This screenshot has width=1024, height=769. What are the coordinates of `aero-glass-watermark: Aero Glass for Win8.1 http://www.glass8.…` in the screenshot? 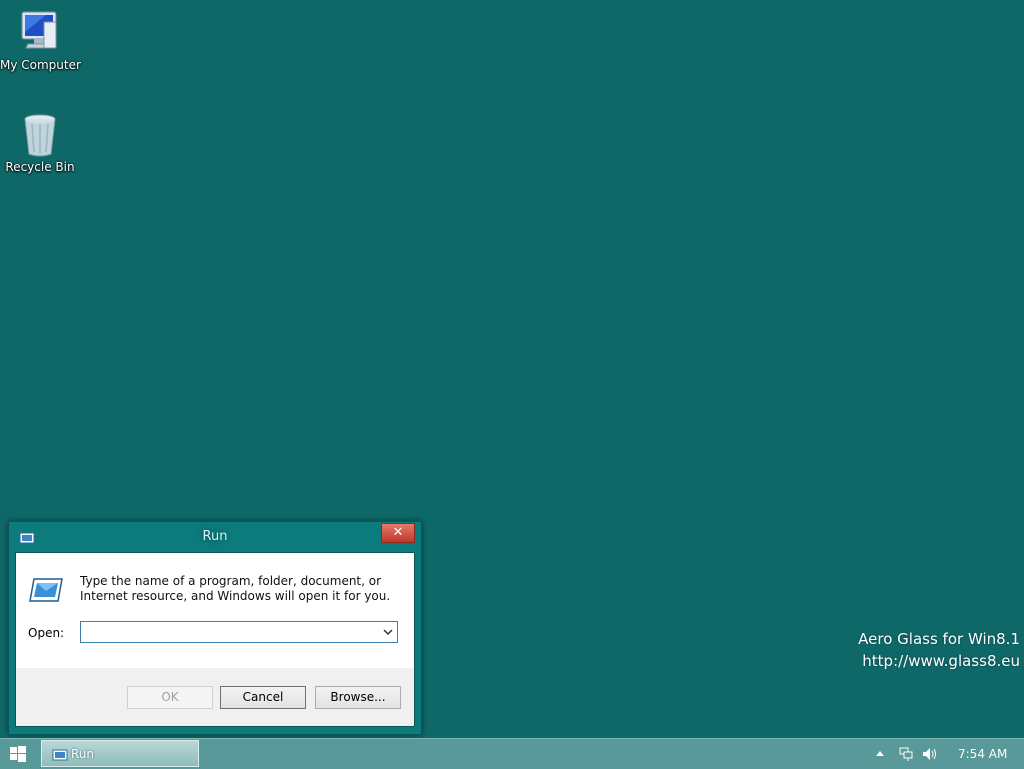 It's located at (939, 650).